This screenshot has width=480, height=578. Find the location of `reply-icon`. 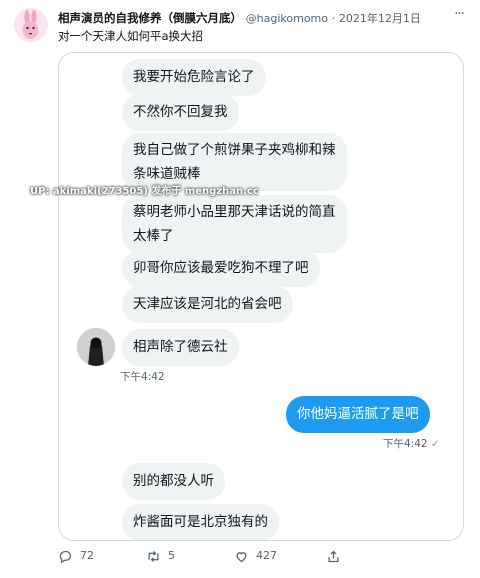

reply-icon is located at coordinates (65, 556).